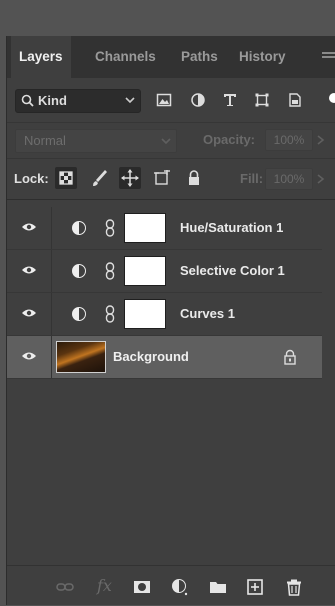 The width and height of the screenshot is (335, 606). Describe the element at coordinates (262, 100) in the screenshot. I see `shape-filter-icon` at that location.